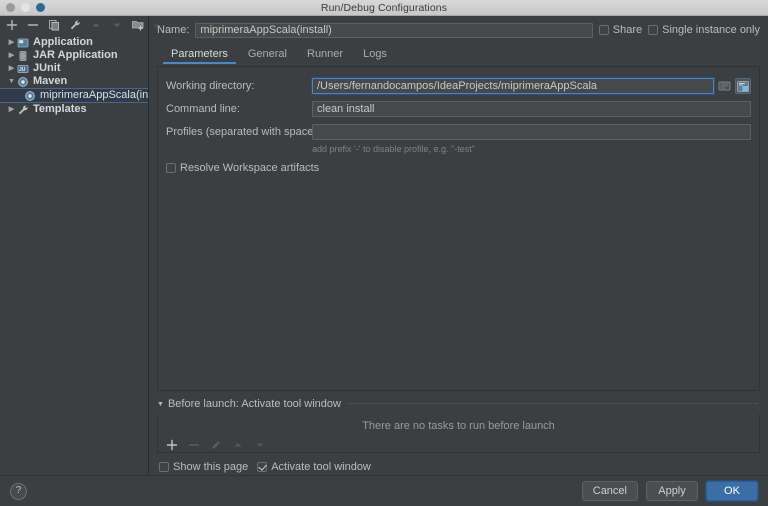 This screenshot has height=506, width=768. I want to click on configurations-toolbar: », so click(79, 25).